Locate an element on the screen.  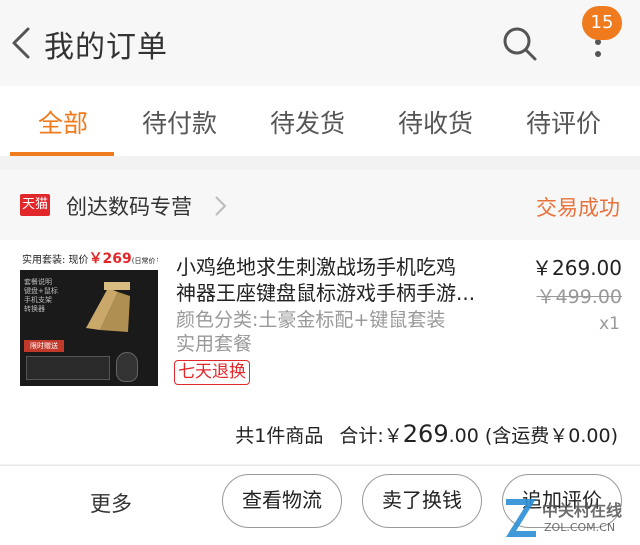
total-integer: 269 is located at coordinates (425, 434).